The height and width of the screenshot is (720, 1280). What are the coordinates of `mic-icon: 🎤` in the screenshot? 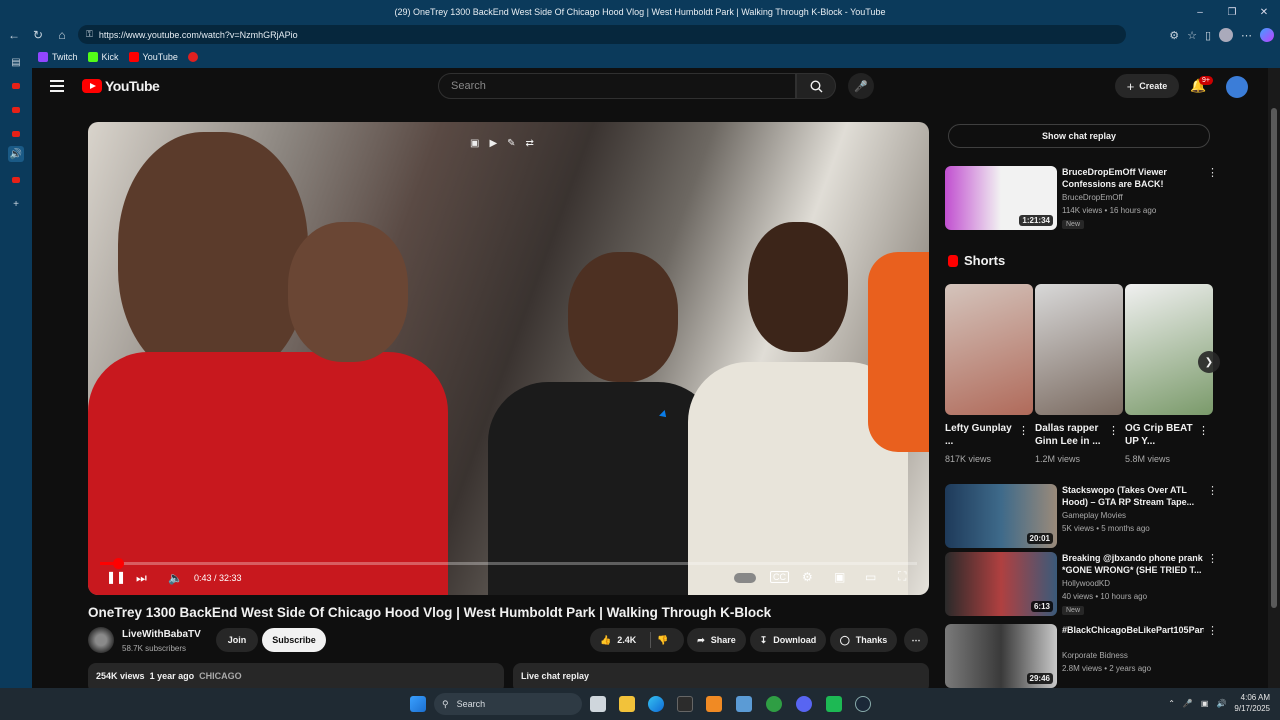 It's located at (1188, 703).